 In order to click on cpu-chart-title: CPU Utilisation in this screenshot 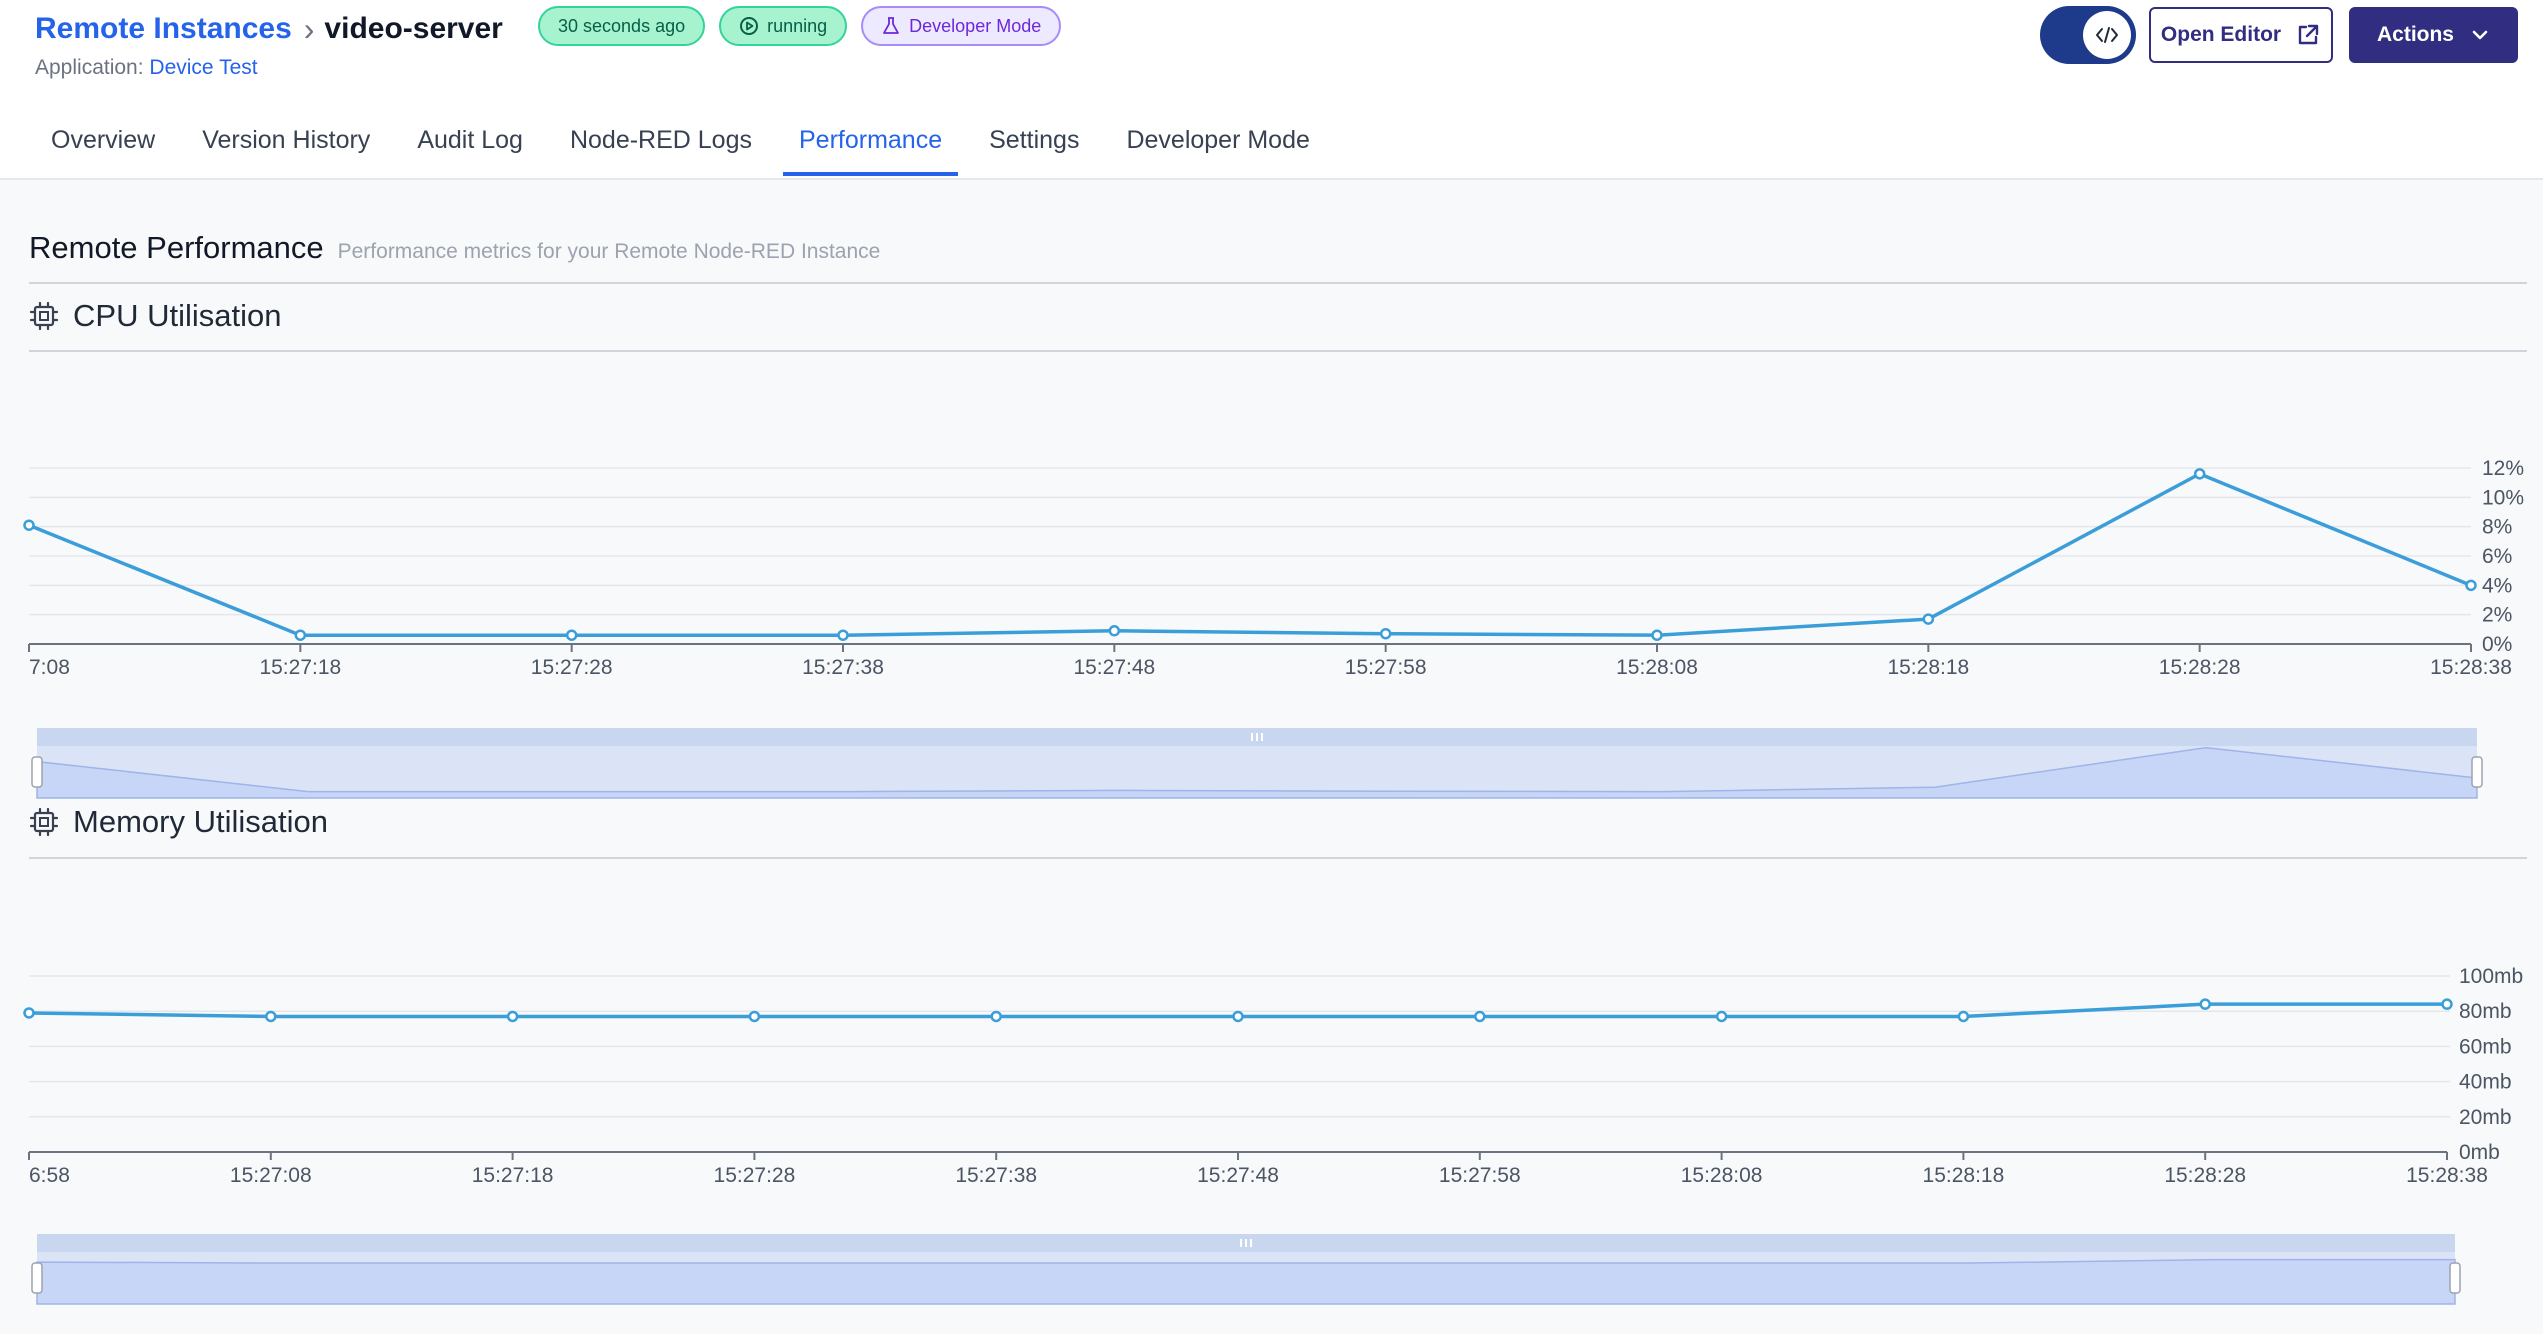, I will do `click(177, 315)`.